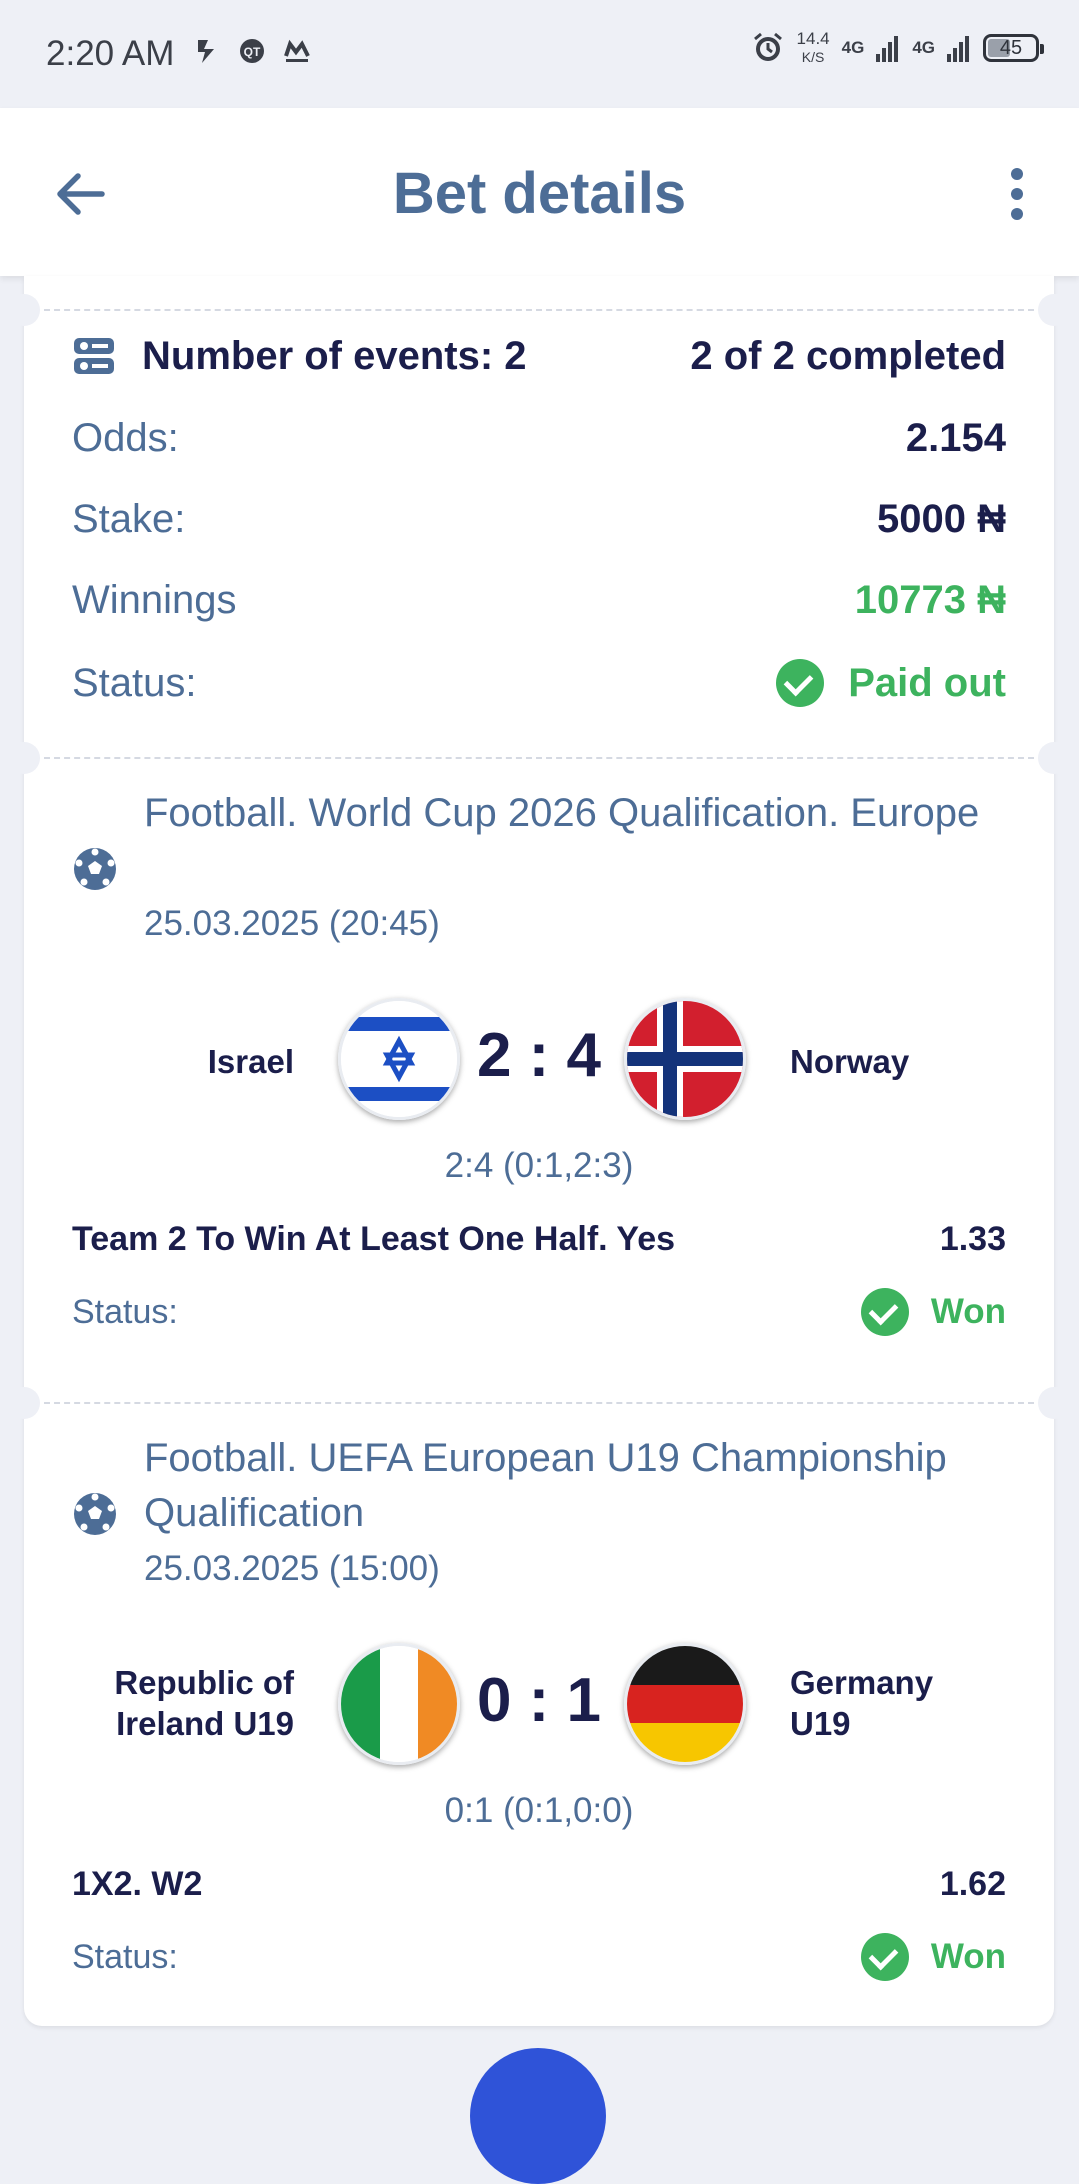 This screenshot has height=2184, width=1079. What do you see at coordinates (539, 1165) in the screenshot?
I see `score-detail: 2:4 (0:1,2:3)` at bounding box center [539, 1165].